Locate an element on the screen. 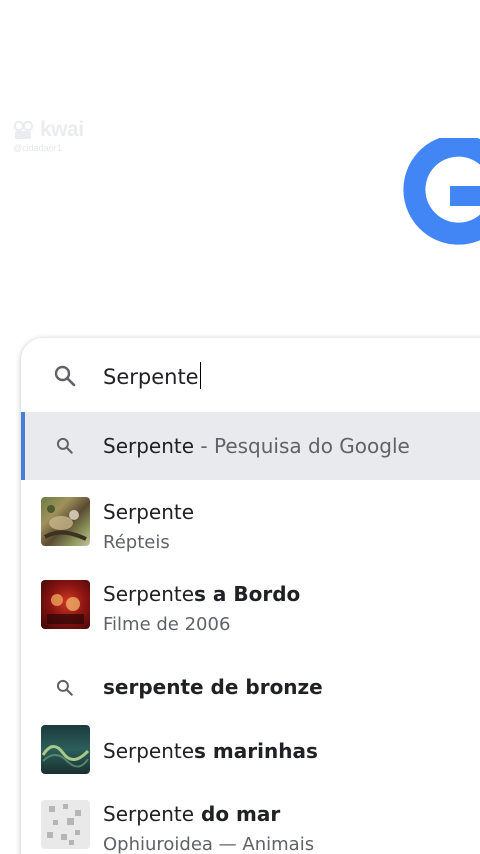 The height and width of the screenshot is (854, 480). suggestion-text: Serpentes a Bordo is located at coordinates (201, 594).